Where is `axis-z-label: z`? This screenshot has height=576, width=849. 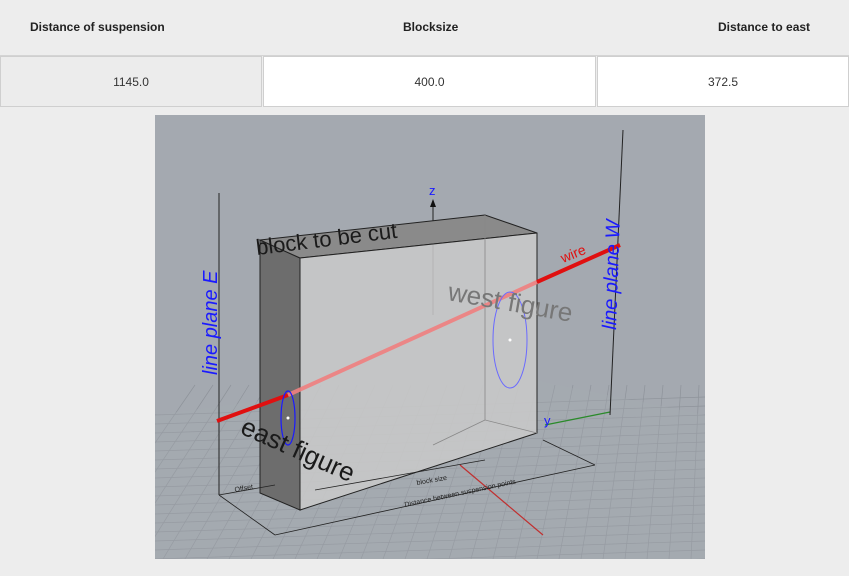
axis-z-label: z is located at coordinates (432, 190).